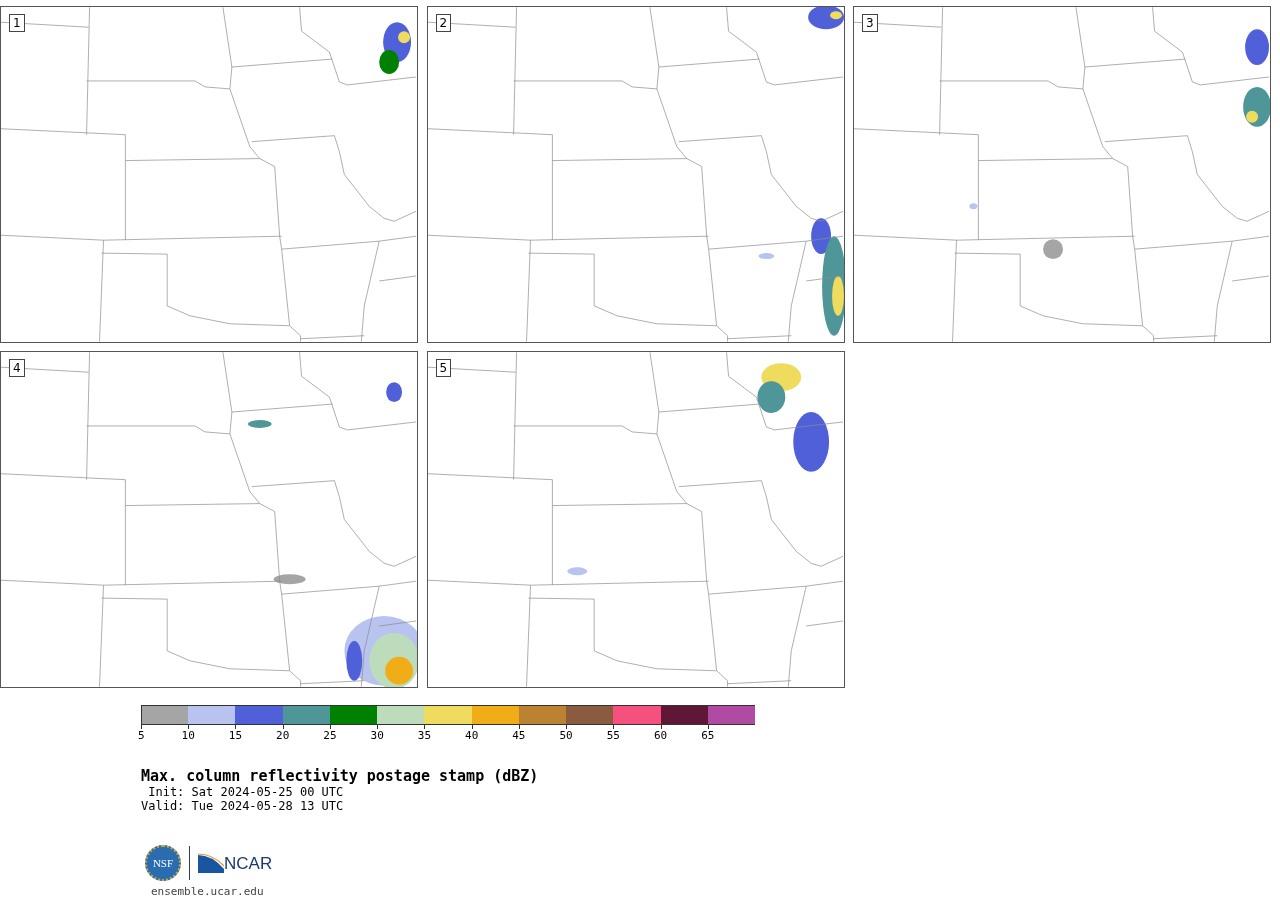  What do you see at coordinates (330, 735) in the screenshot?
I see `colorbar-tick-label: 25` at bounding box center [330, 735].